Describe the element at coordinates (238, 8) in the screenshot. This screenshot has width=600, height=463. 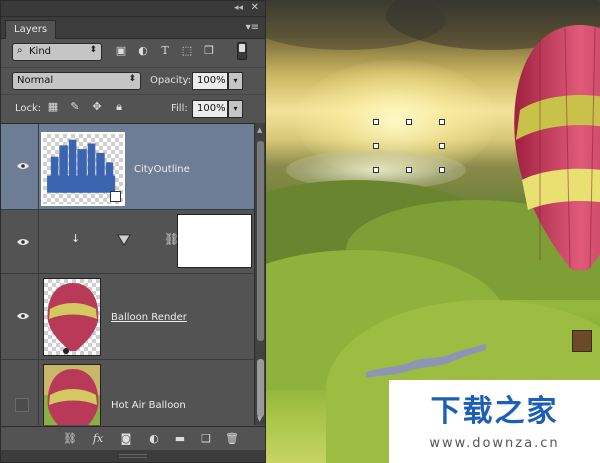
I see `collapse-icon: ◂◂` at that location.